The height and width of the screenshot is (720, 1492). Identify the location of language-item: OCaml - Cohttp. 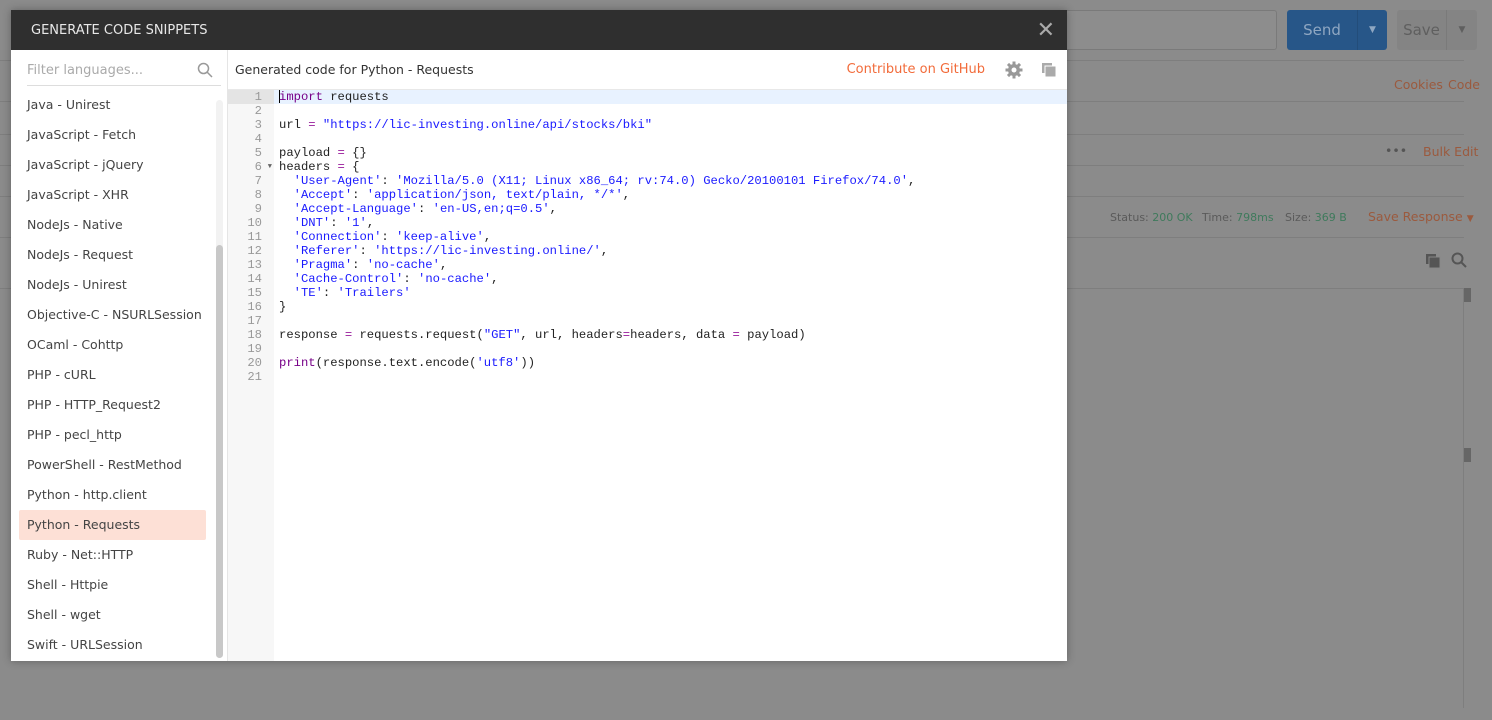
(112, 345).